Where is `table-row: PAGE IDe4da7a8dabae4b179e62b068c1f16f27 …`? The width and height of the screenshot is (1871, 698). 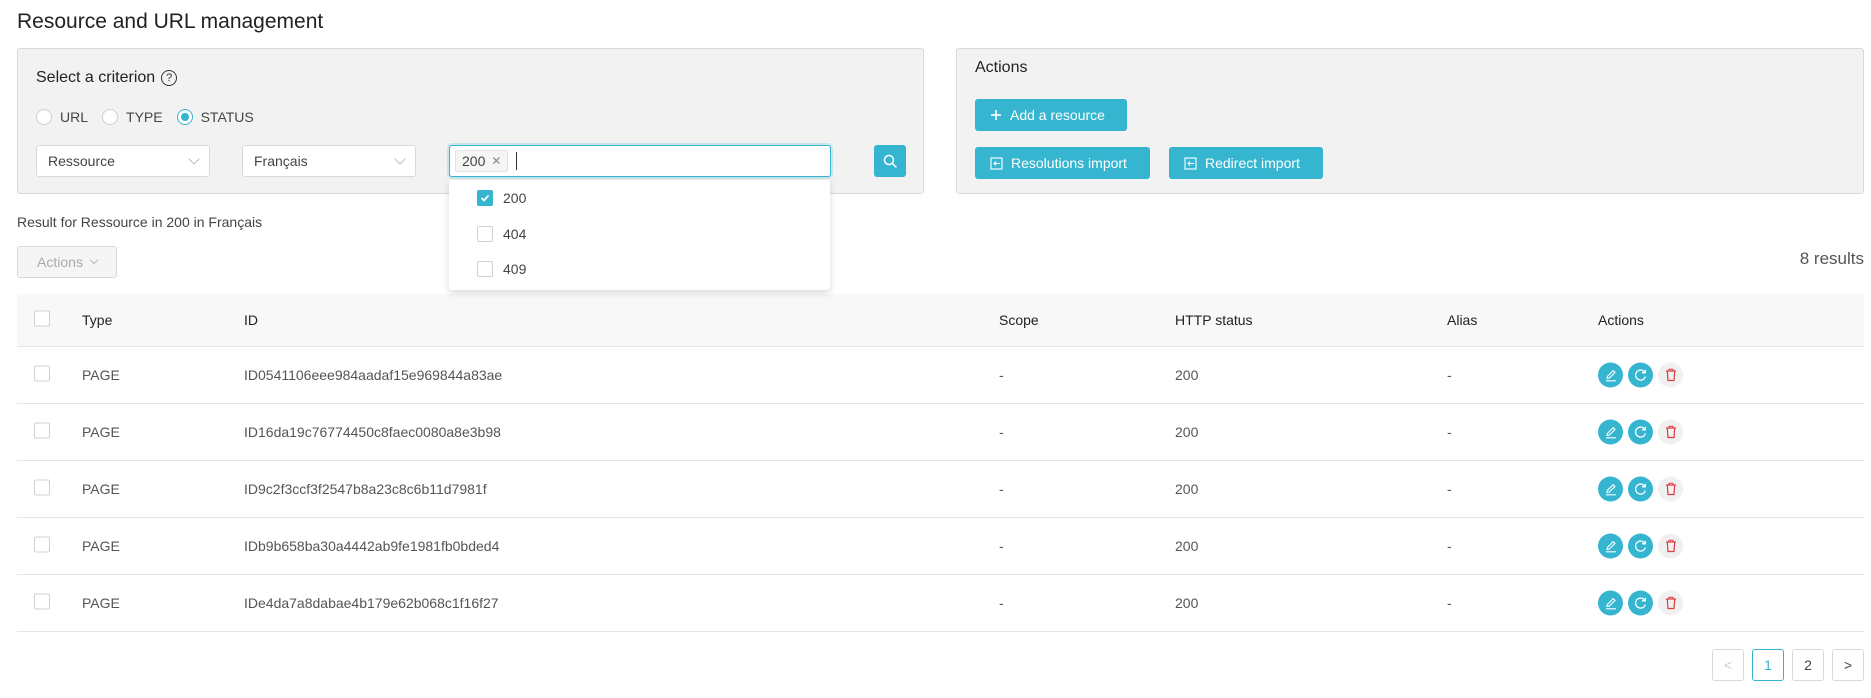 table-row: PAGE IDe4da7a8dabae4b179e62b068c1f16f27 … is located at coordinates (940, 603).